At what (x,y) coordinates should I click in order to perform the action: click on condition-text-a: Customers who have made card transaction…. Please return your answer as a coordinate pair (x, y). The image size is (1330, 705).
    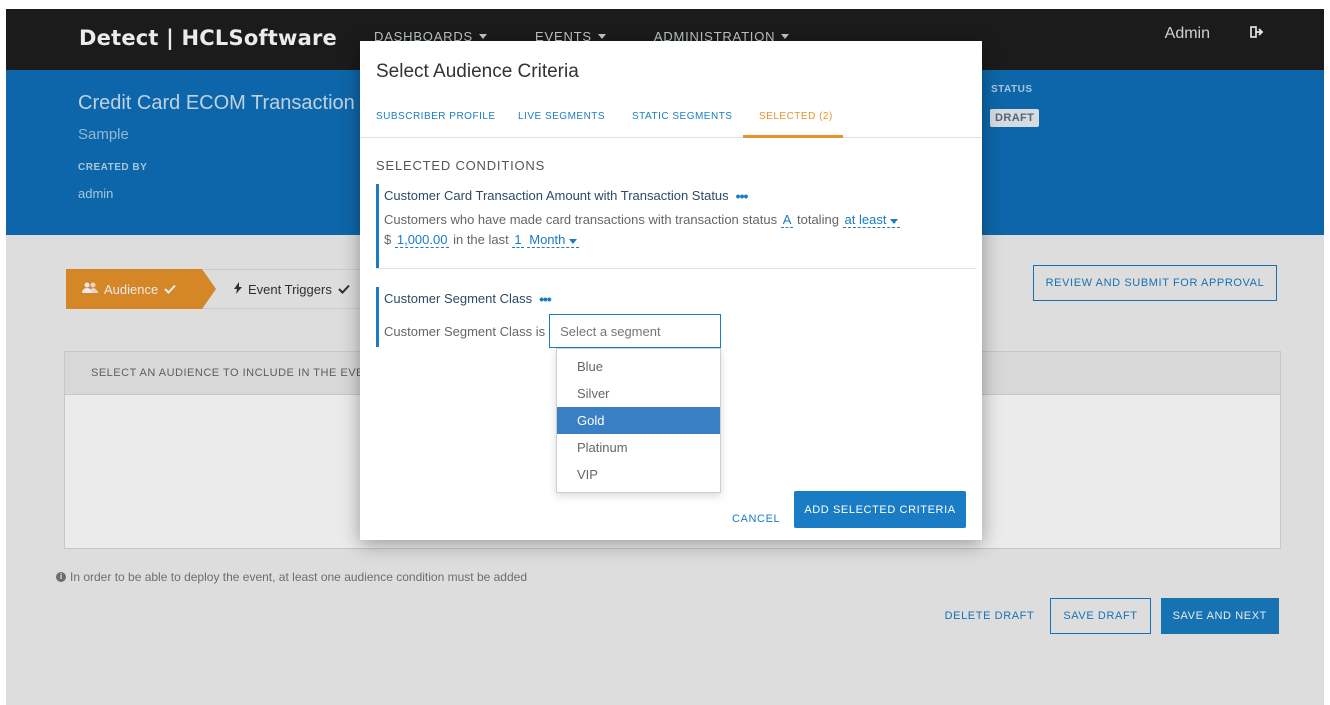
    Looking at the image, I should click on (581, 219).